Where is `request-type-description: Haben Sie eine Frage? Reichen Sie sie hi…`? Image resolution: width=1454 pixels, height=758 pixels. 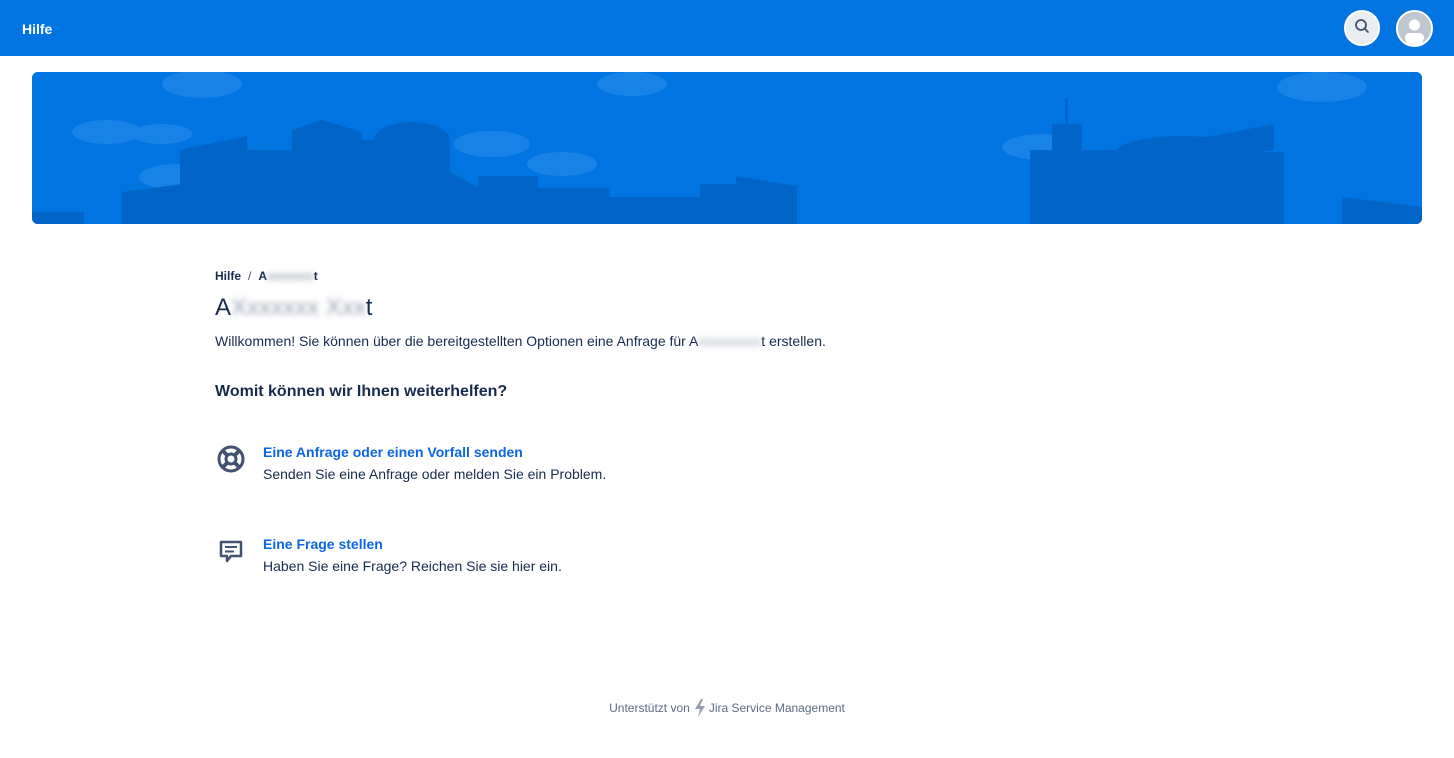
request-type-description: Haben Sie eine Frage? Reichen Sie sie hi… is located at coordinates (412, 566).